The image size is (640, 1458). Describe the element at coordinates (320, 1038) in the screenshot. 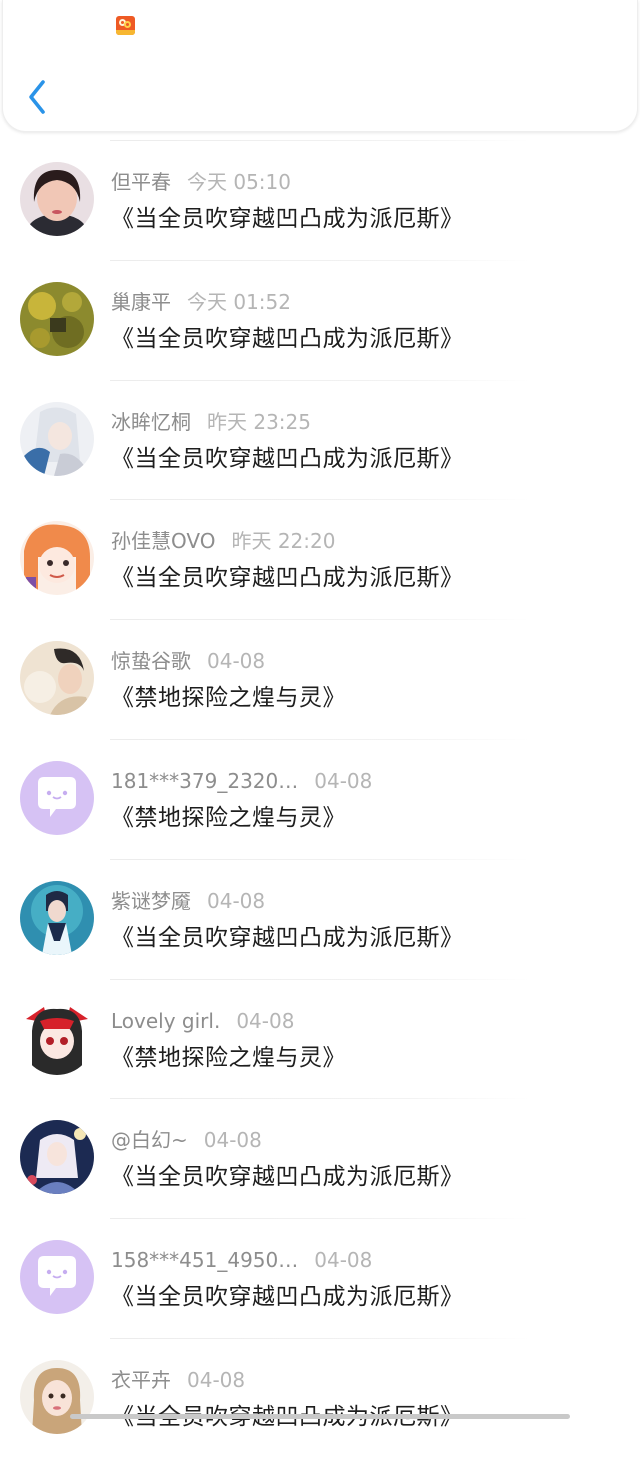

I see `list-item: Lovely girl. 04-08 《禁地探险之煌与灵》` at that location.